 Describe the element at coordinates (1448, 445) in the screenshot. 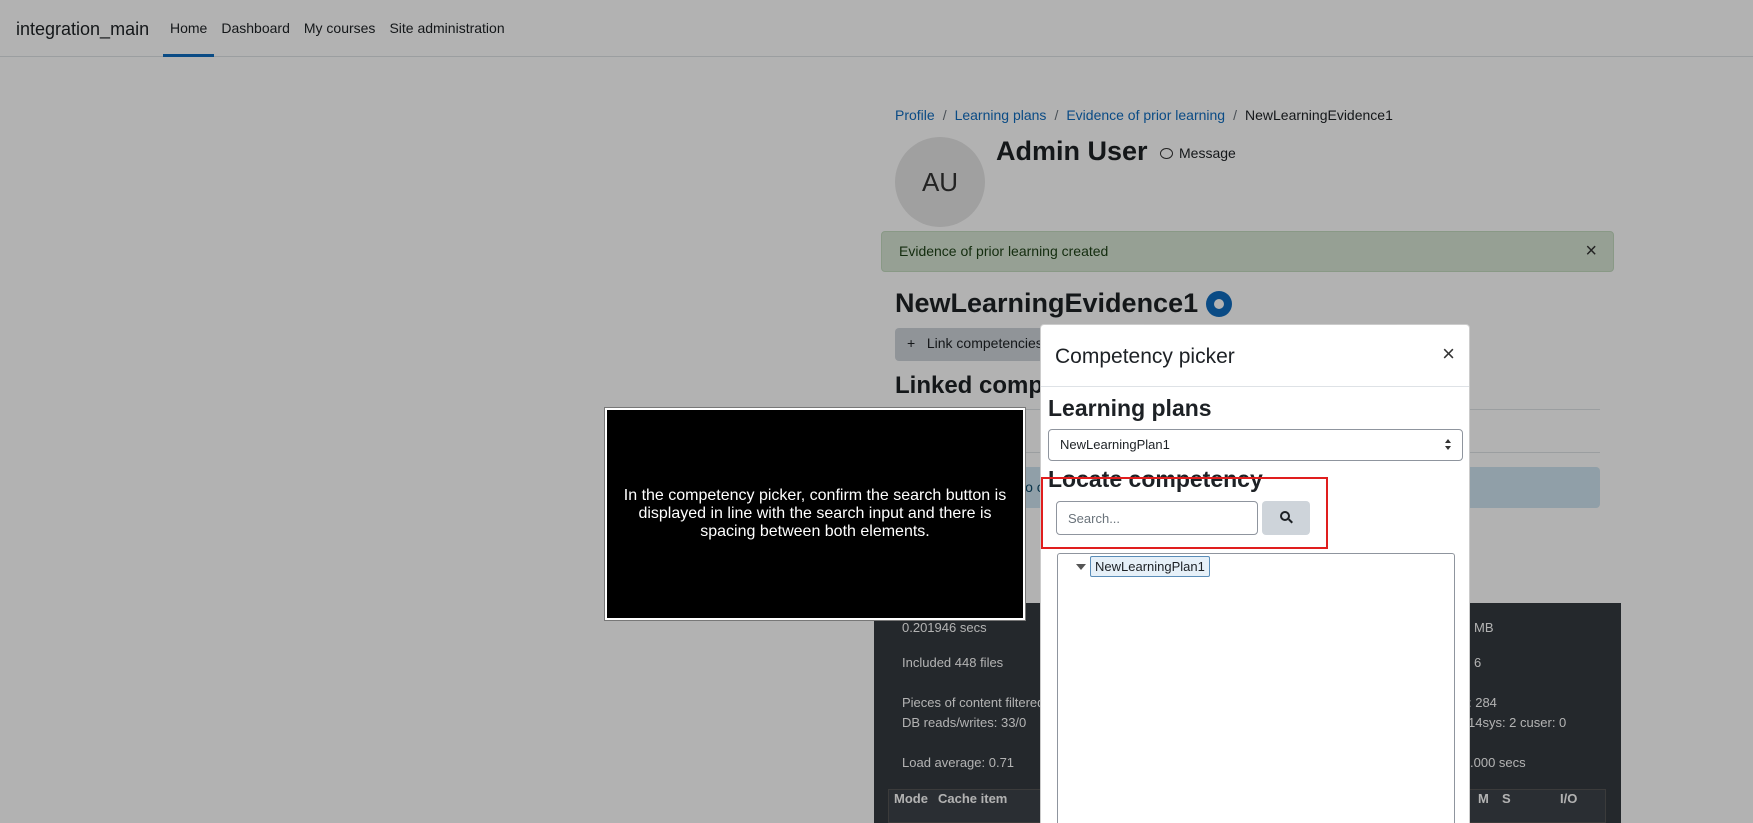

I see `select-arrows-icon` at that location.